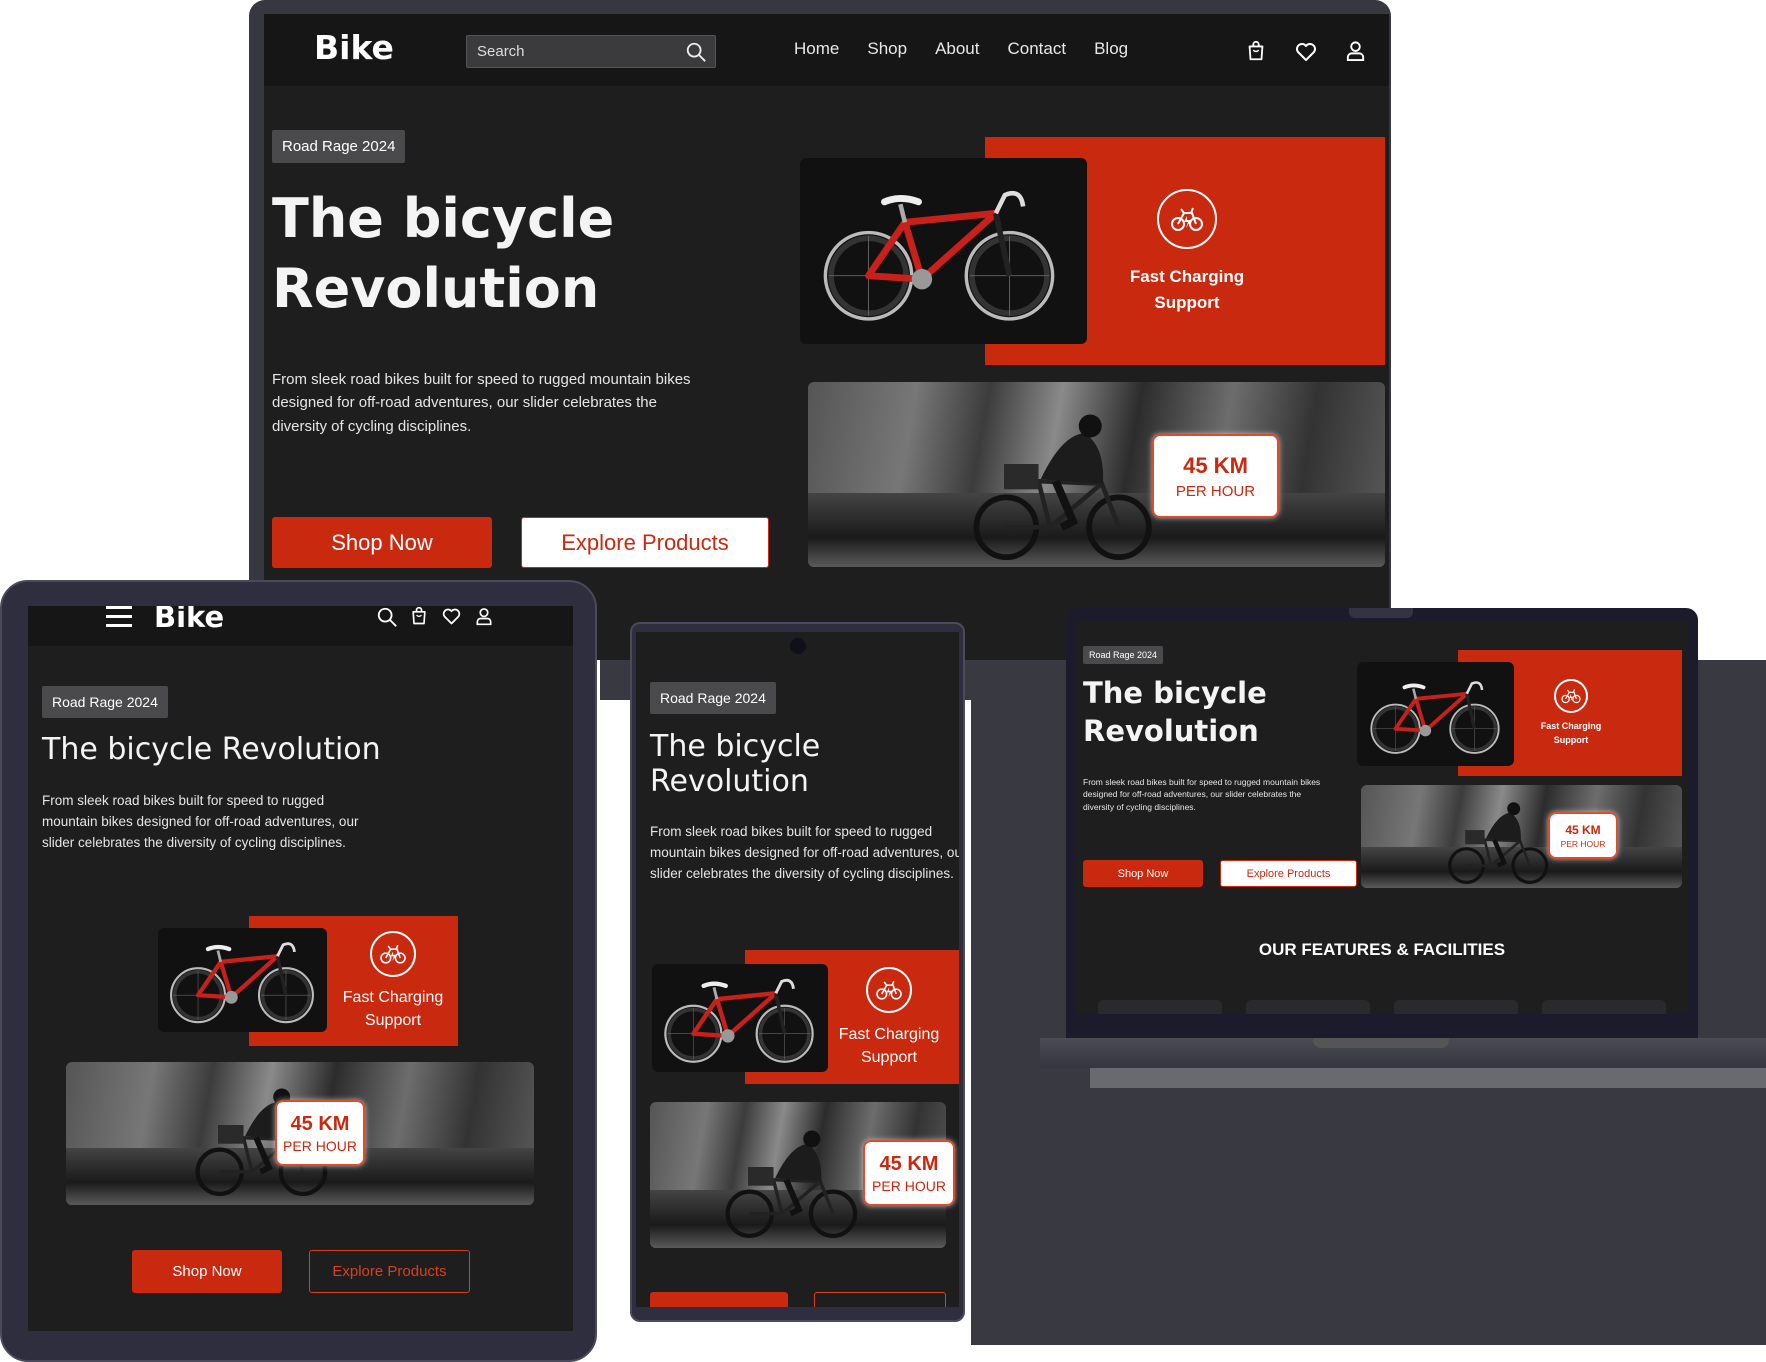 The image size is (1766, 1362). I want to click on speed-unit: PER HOUR, so click(1215, 491).